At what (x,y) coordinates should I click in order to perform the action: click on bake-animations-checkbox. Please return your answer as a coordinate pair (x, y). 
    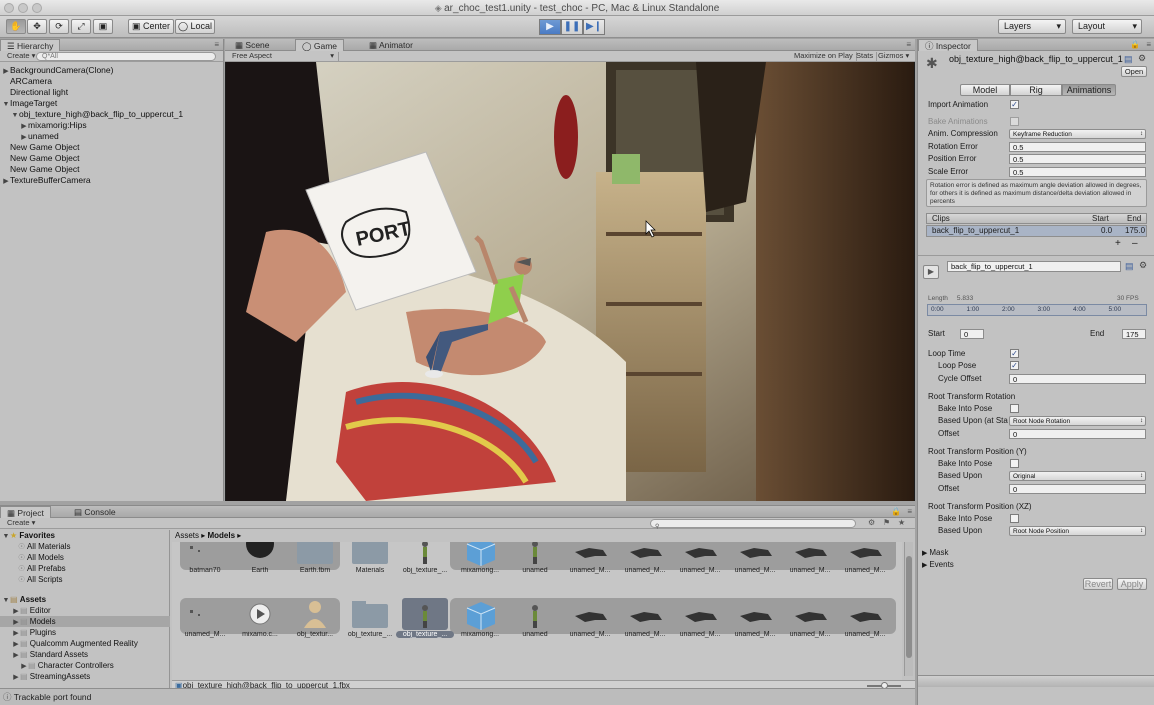
    Looking at the image, I should click on (1014, 121).